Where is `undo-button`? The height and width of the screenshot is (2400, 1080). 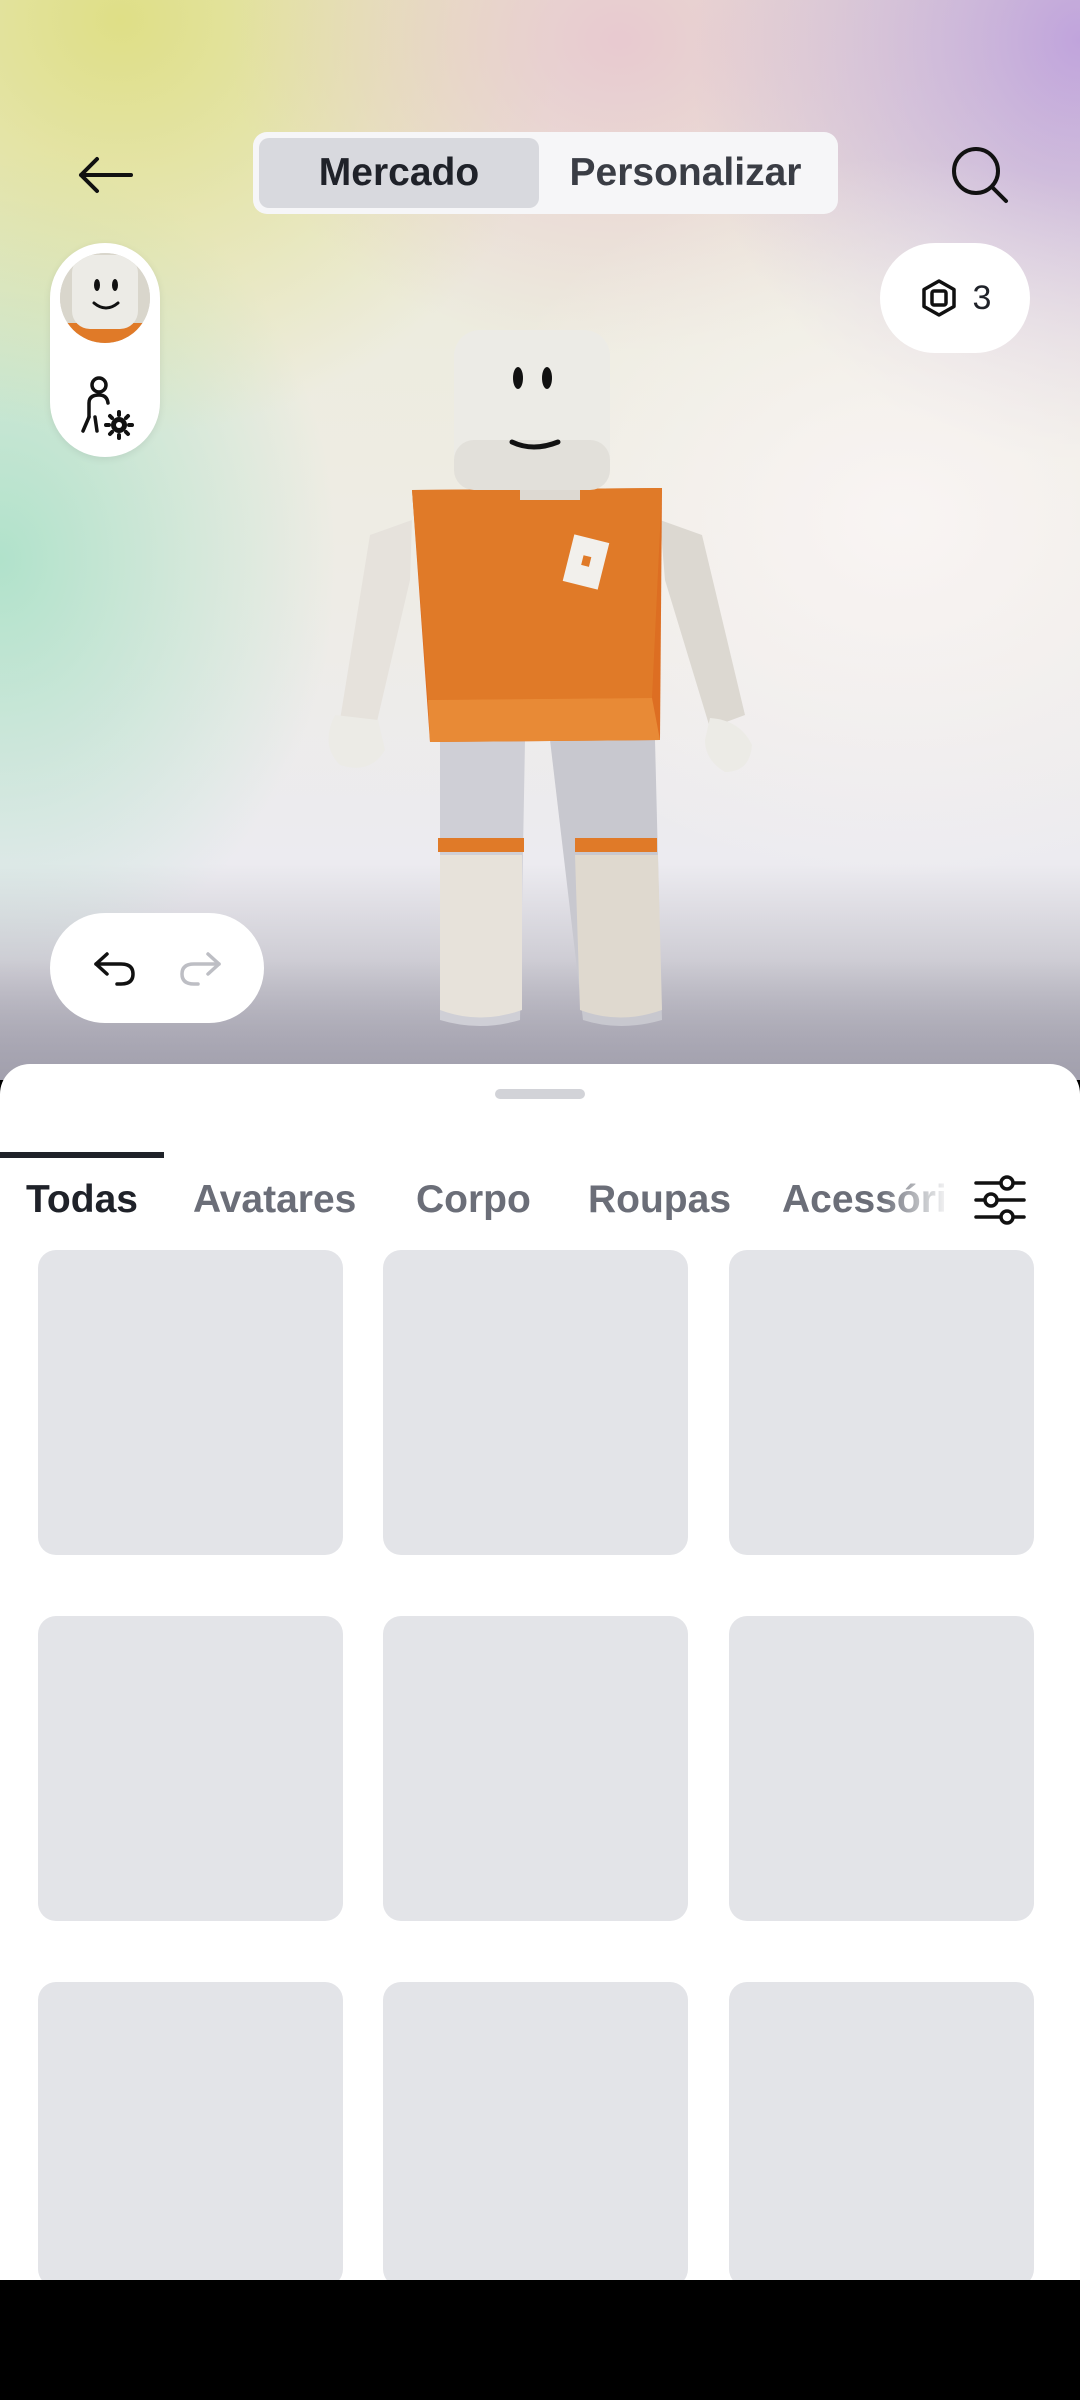
undo-button is located at coordinates (114, 968).